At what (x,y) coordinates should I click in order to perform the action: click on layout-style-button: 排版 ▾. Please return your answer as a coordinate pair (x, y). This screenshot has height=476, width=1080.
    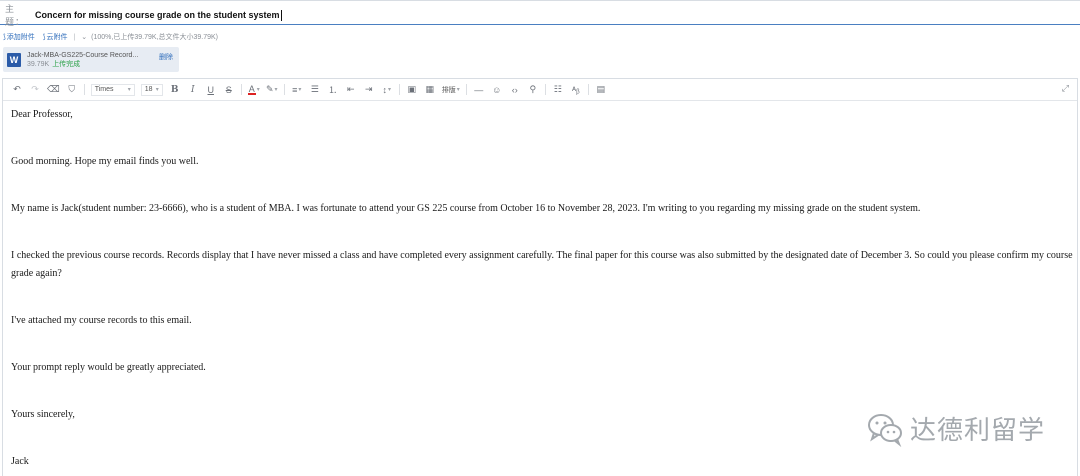
    Looking at the image, I should click on (451, 90).